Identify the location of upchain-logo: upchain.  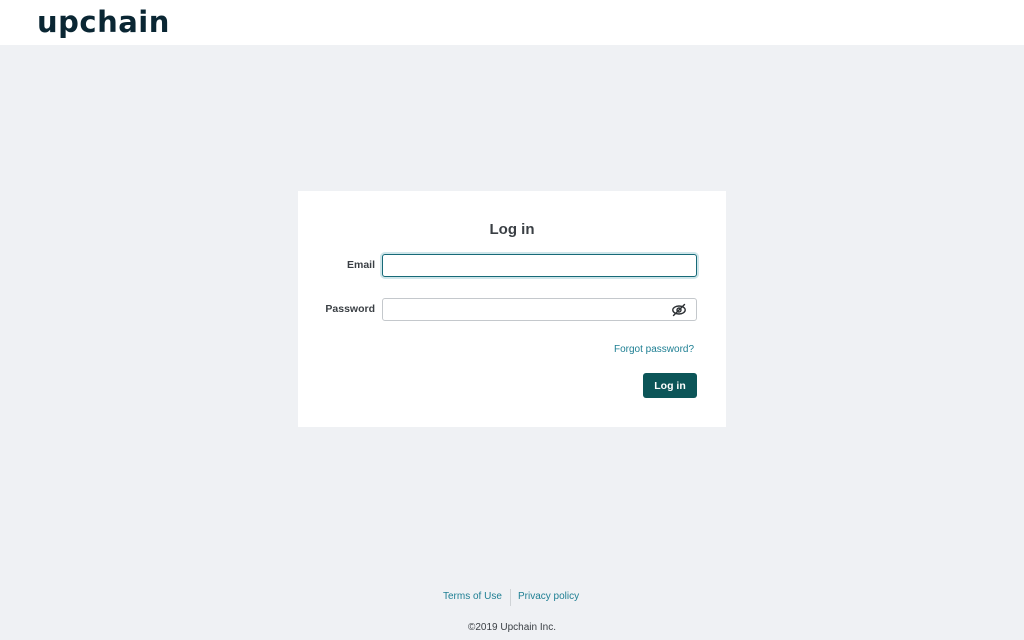
(107, 23).